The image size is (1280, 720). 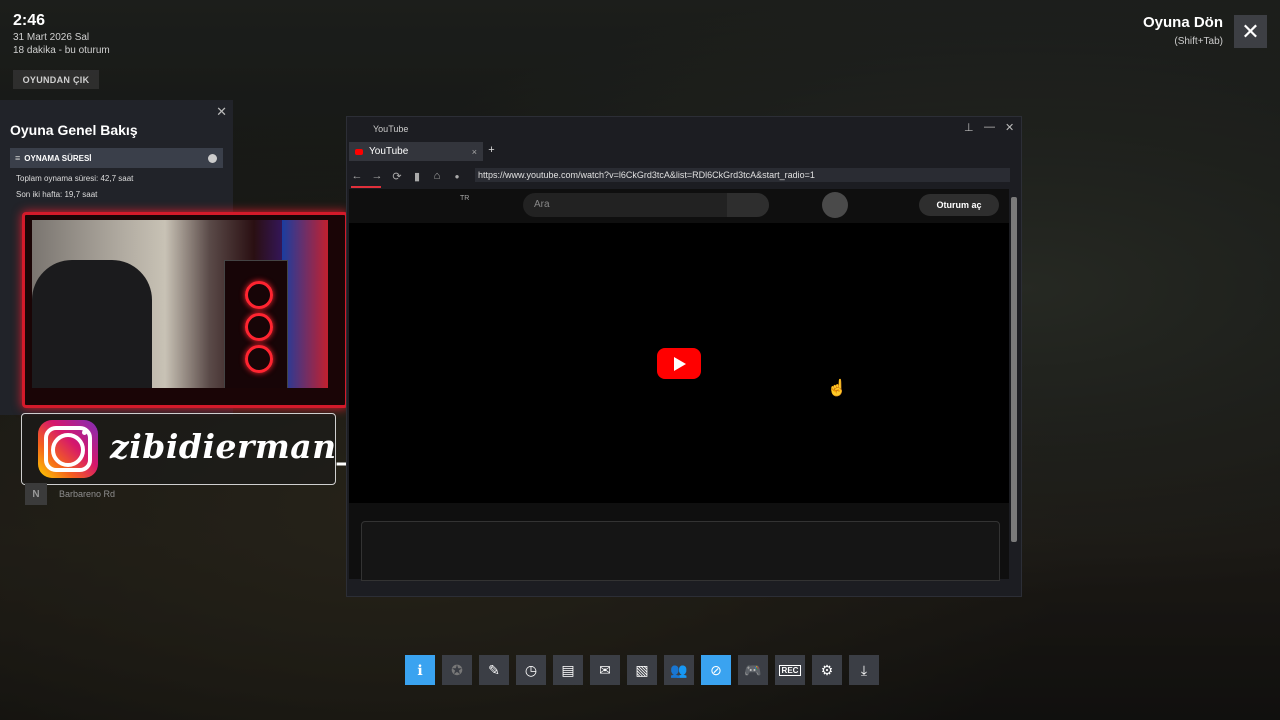 What do you see at coordinates (389, 151) in the screenshot?
I see `tab-label: YouTube` at bounding box center [389, 151].